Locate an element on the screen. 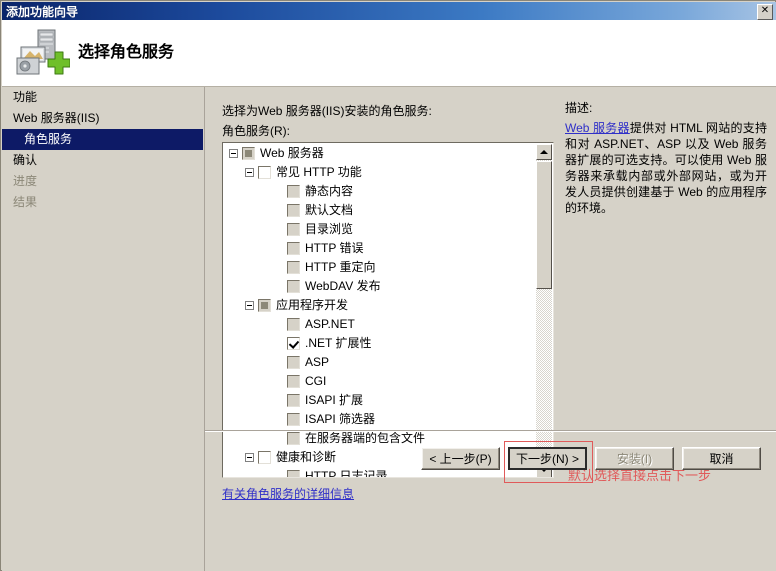 The width and height of the screenshot is (776, 571). tree-item-label: ASP is located at coordinates (317, 362).